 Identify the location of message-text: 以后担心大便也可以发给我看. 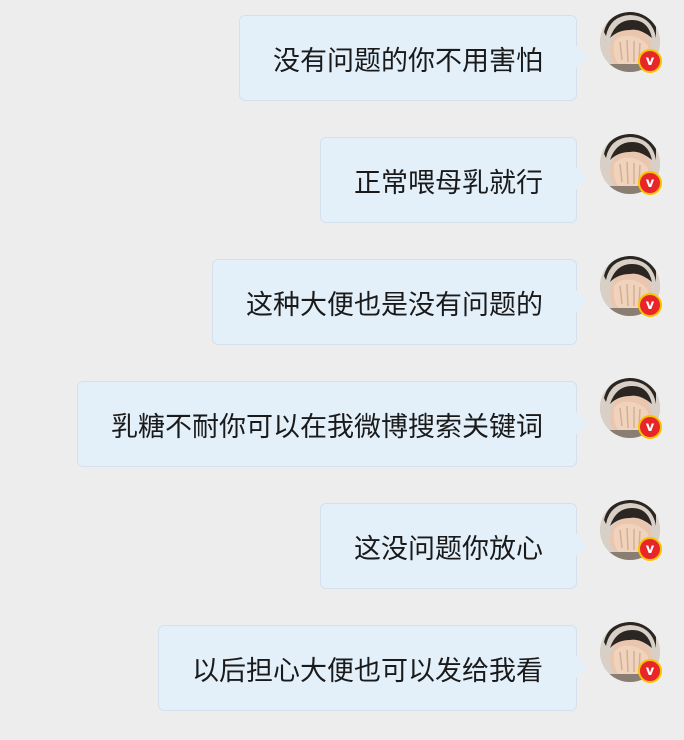
(367, 671).